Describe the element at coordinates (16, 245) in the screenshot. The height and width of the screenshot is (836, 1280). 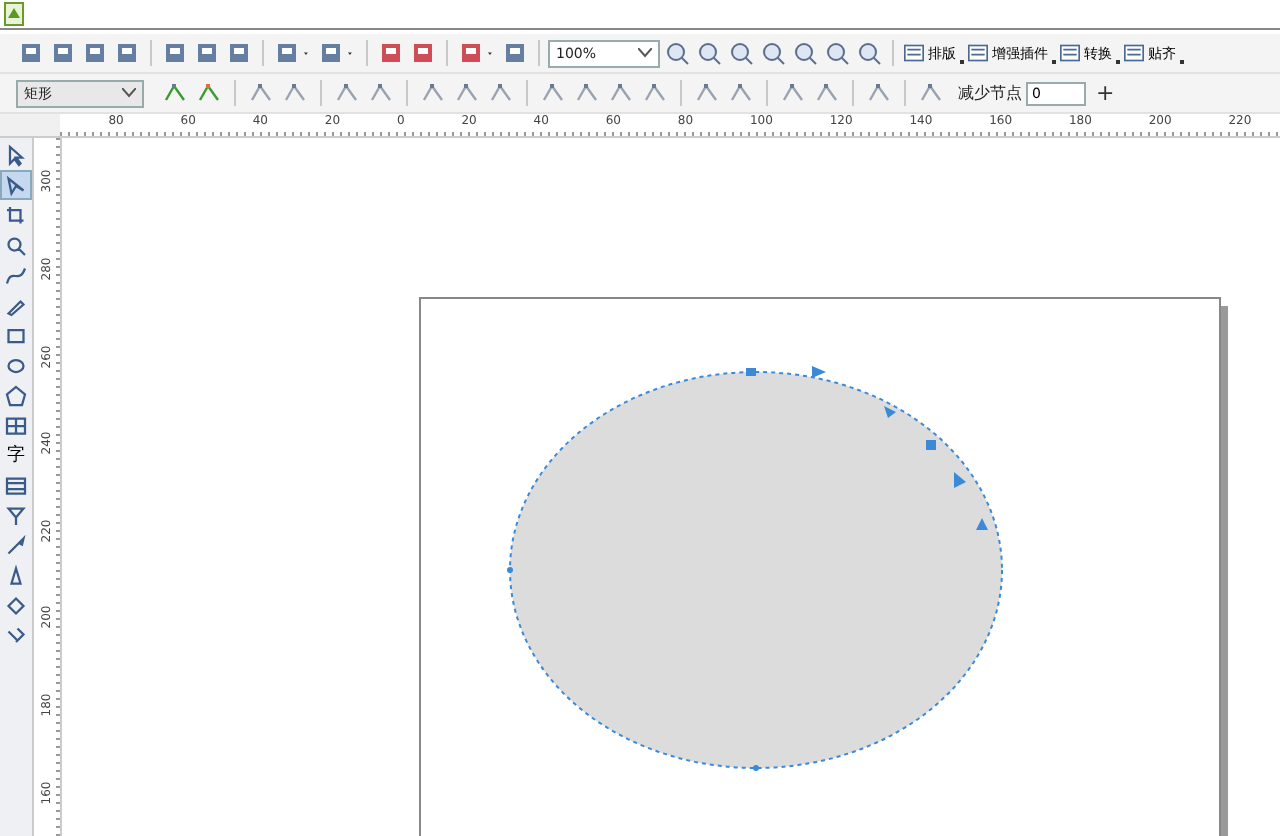
I see `zoom-tool` at that location.